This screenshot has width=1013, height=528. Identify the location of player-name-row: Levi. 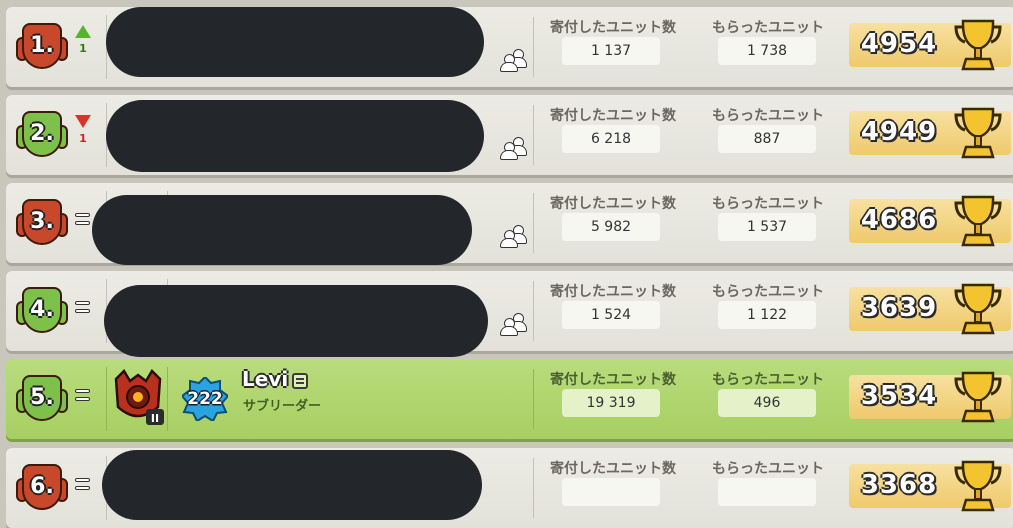
(275, 379).